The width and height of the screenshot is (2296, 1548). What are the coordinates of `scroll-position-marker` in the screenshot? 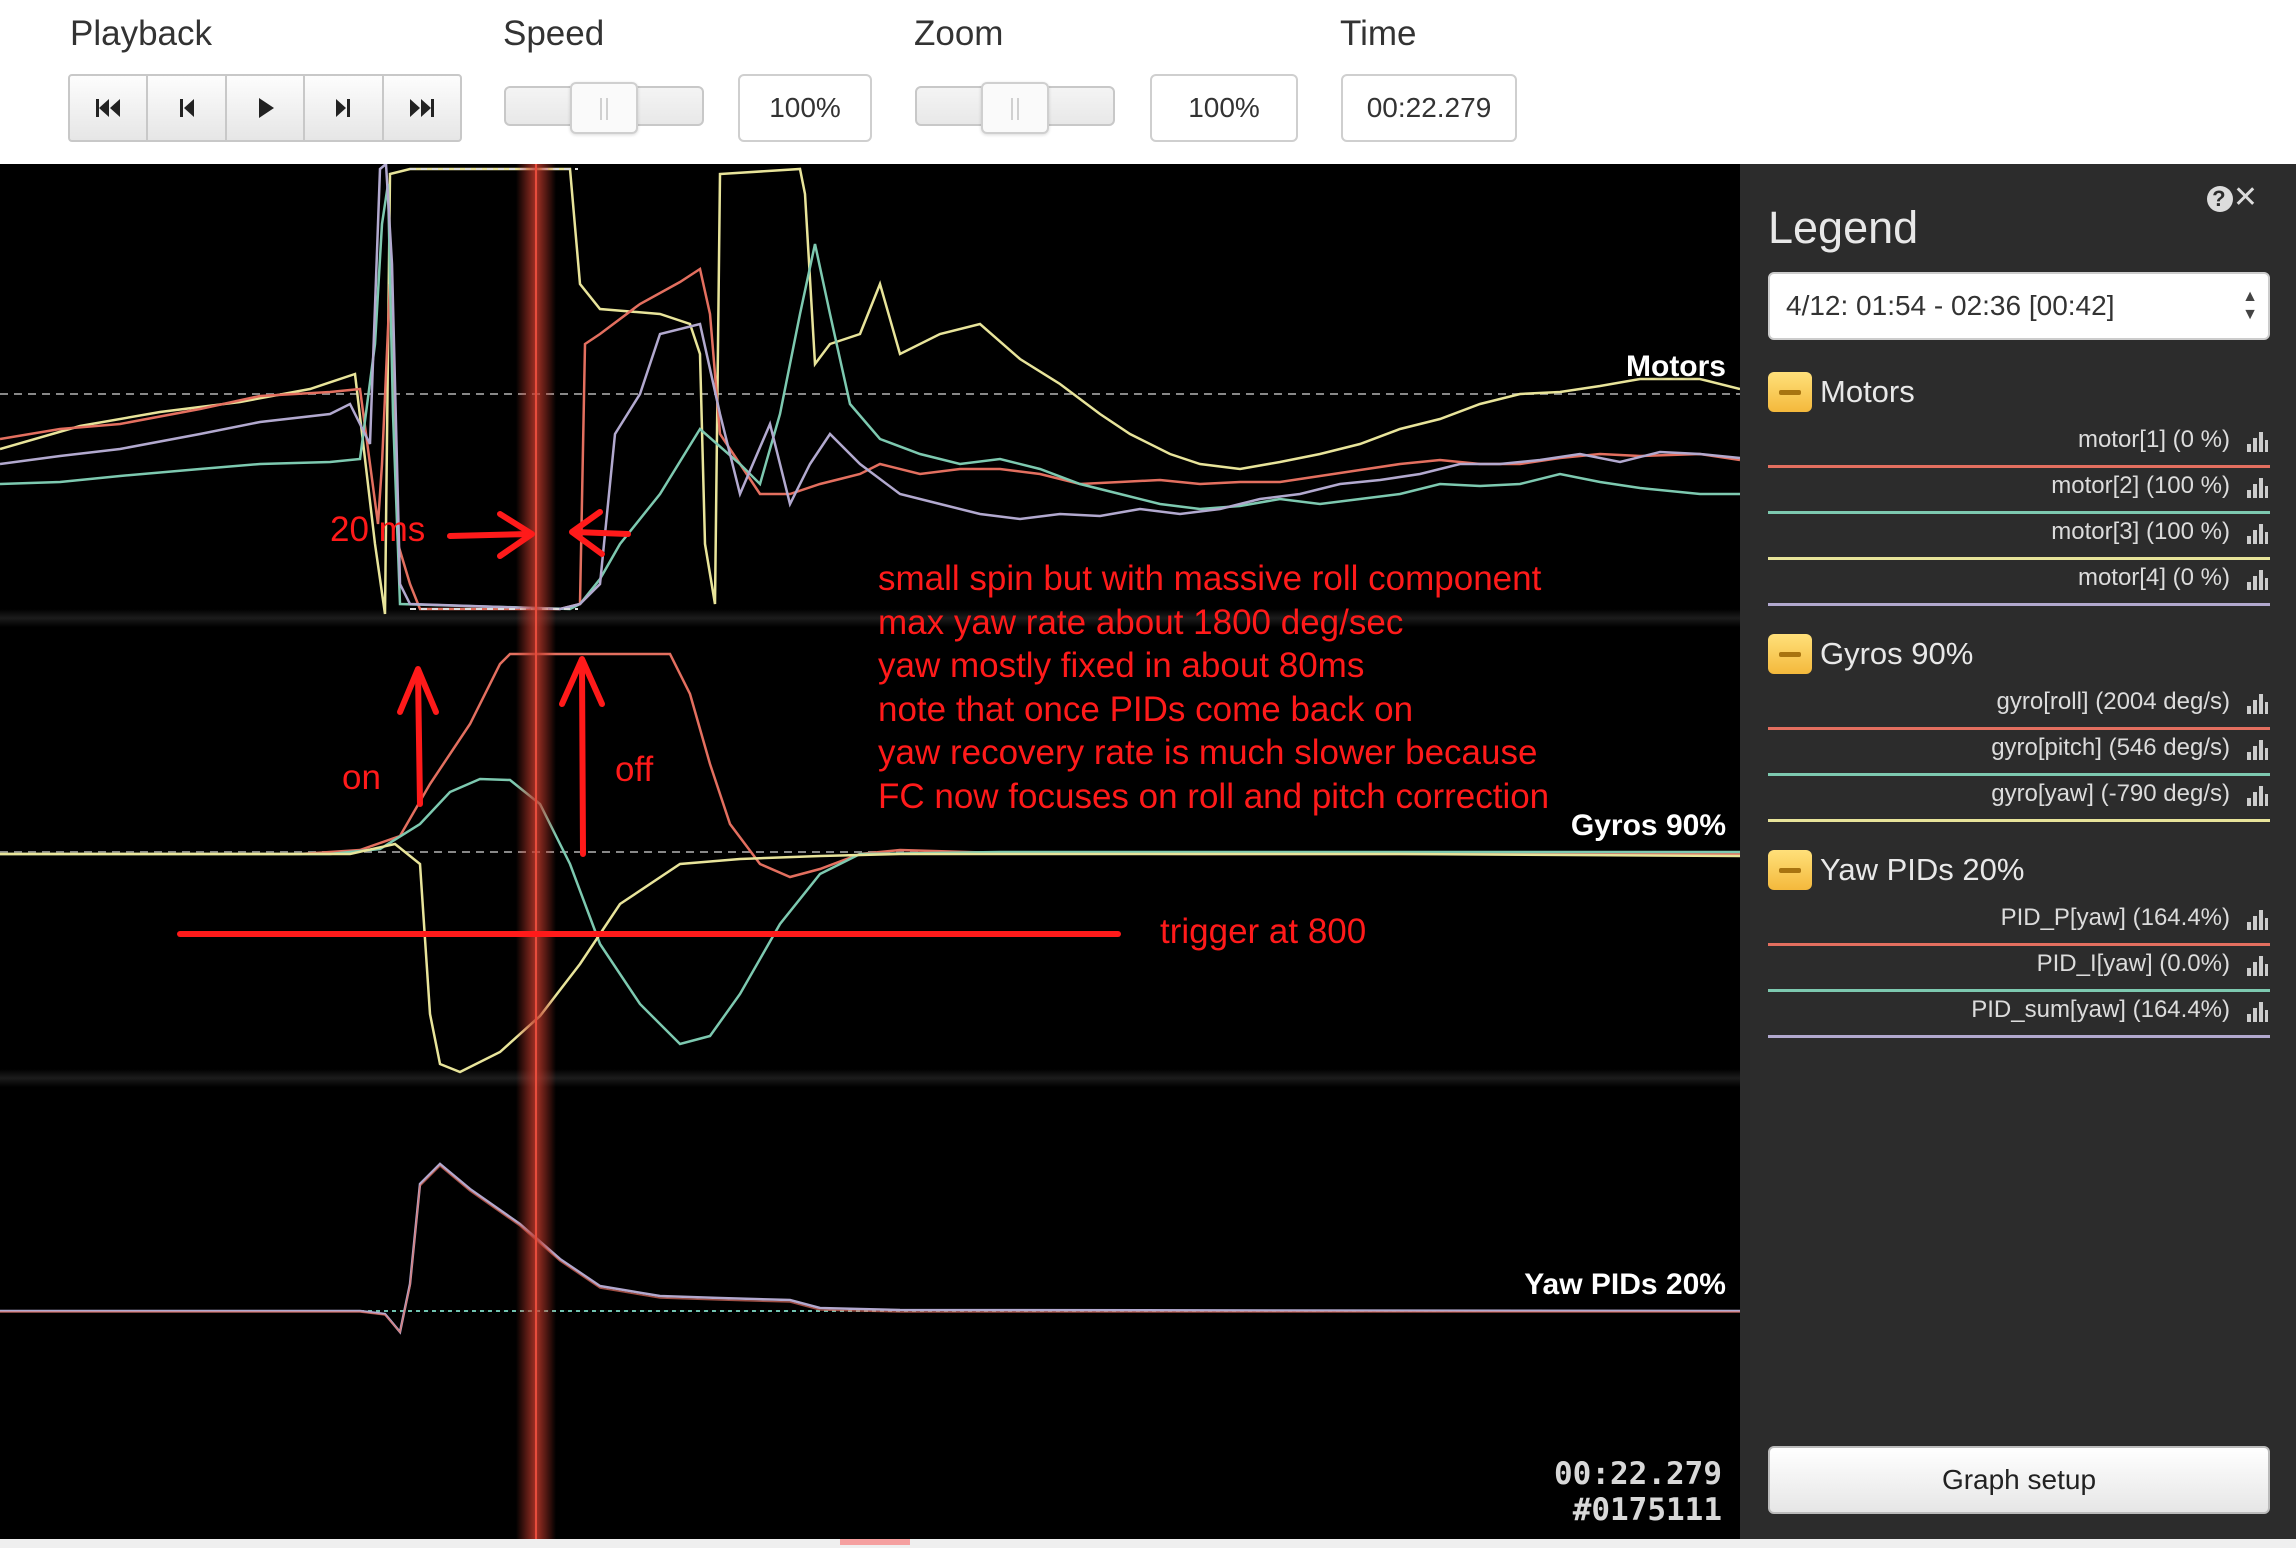 It's located at (875, 1542).